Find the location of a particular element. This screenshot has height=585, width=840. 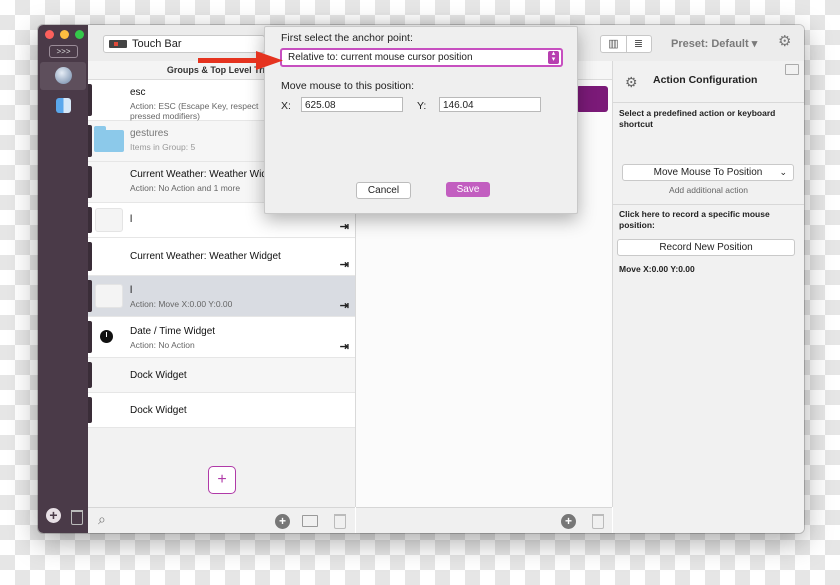

groups-footer: ⌕ + is located at coordinates (221, 520).